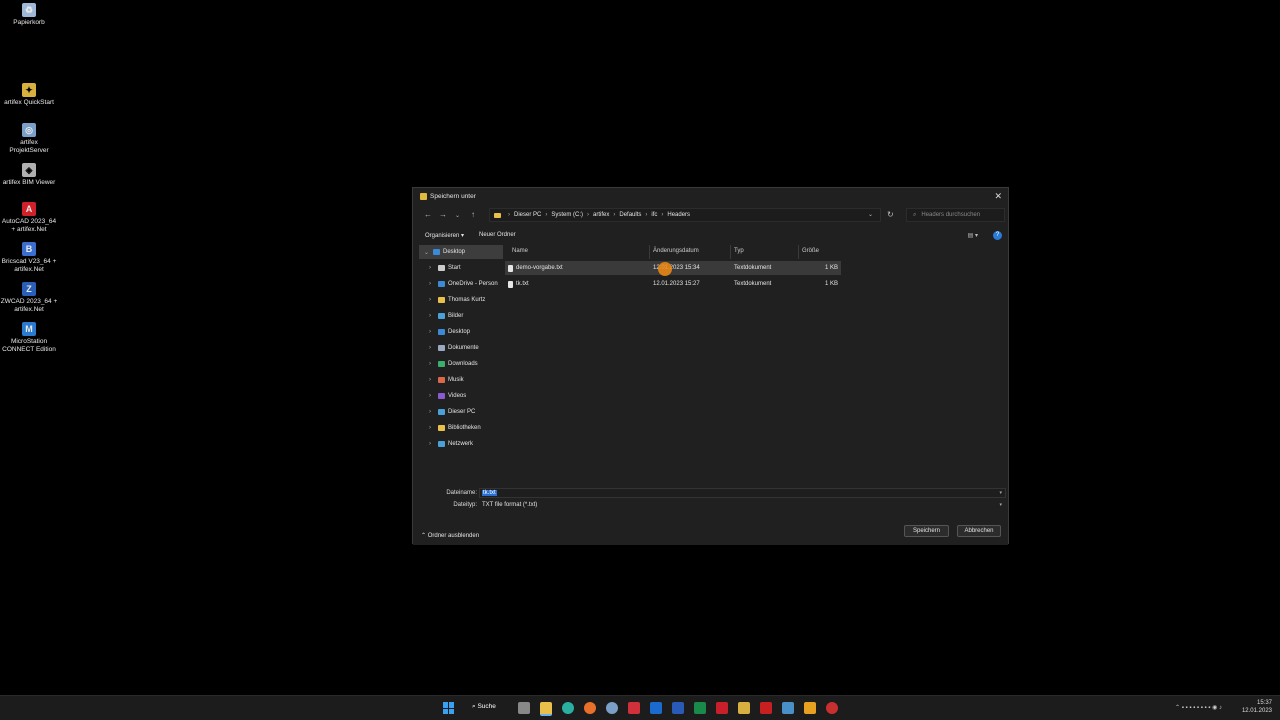 The height and width of the screenshot is (720, 1280). I want to click on clock: 15:37 12.01.2023, so click(1257, 707).